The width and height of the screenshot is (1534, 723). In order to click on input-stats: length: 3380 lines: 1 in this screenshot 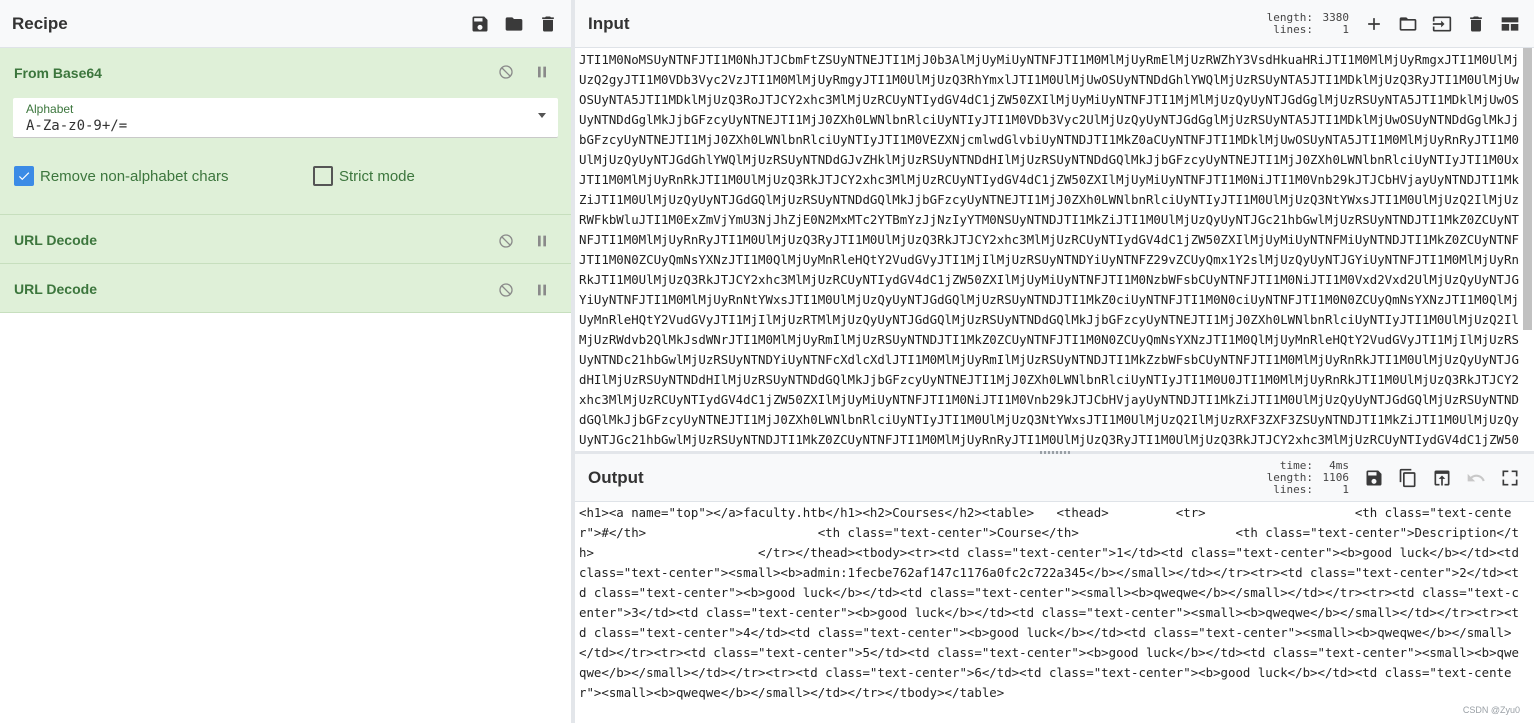, I will do `click(1308, 23)`.